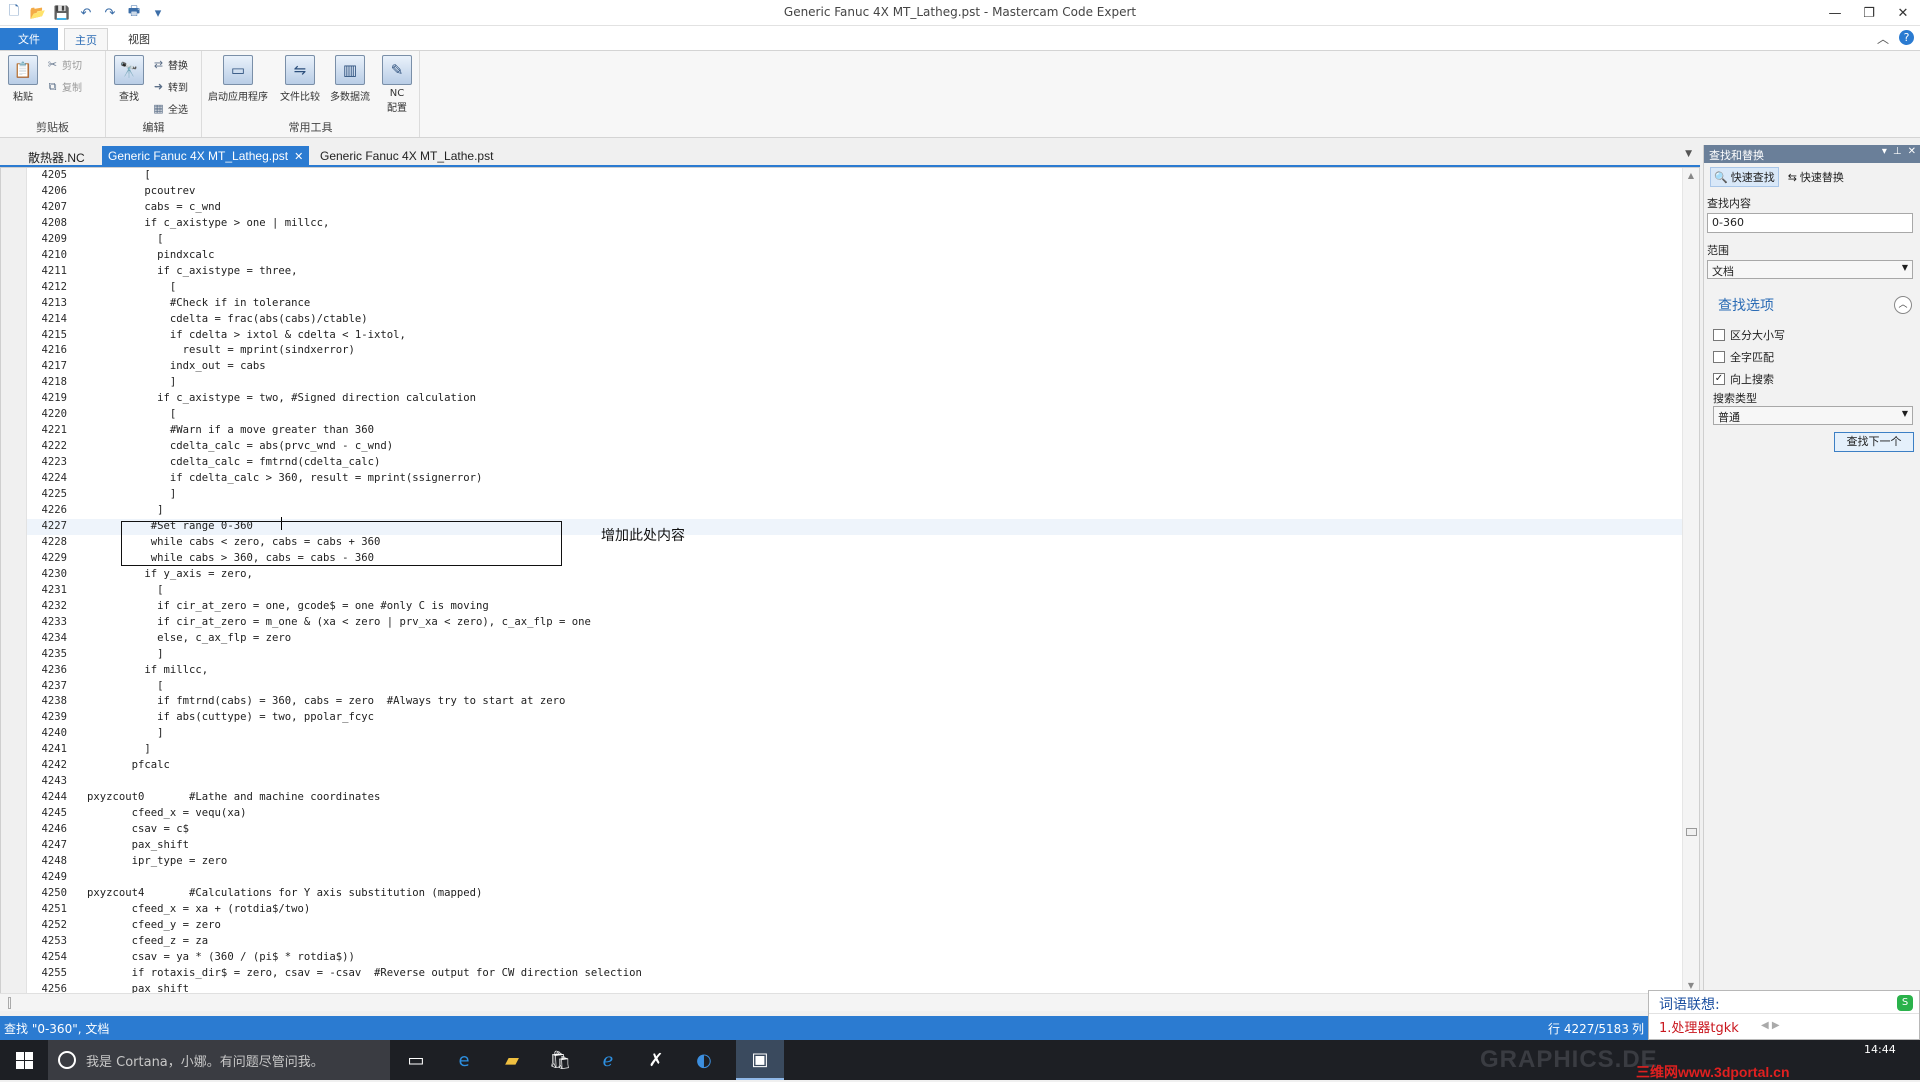 Image resolution: width=1920 pixels, height=1082 pixels. What do you see at coordinates (23, 79) in the screenshot?
I see `paste-button: 📋 粘贴` at bounding box center [23, 79].